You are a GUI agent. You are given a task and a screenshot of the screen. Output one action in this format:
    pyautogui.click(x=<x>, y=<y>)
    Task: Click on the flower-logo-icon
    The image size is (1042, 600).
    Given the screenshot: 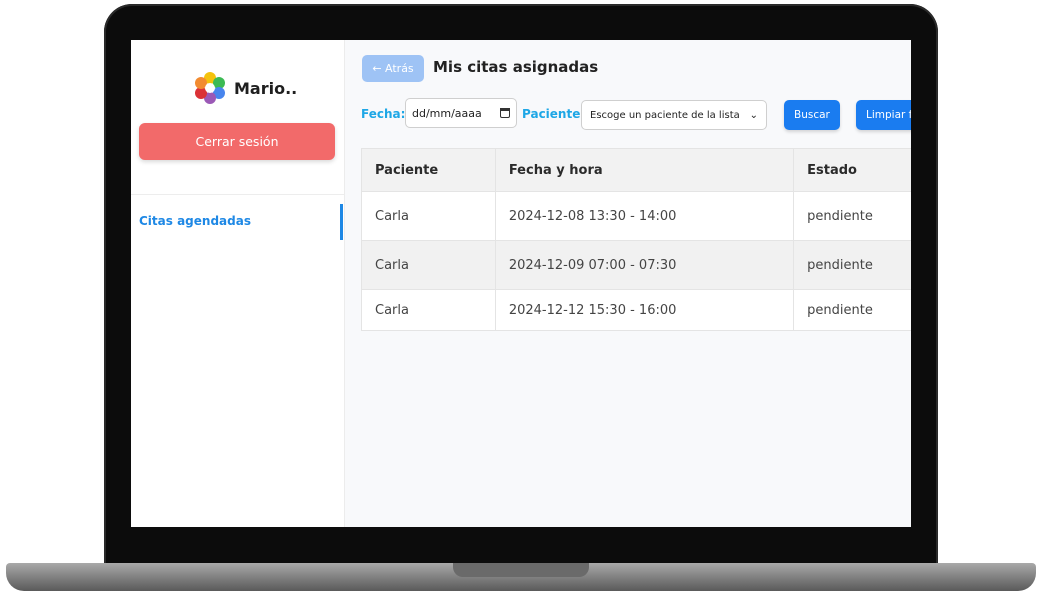 What is the action you would take?
    pyautogui.click(x=210, y=88)
    